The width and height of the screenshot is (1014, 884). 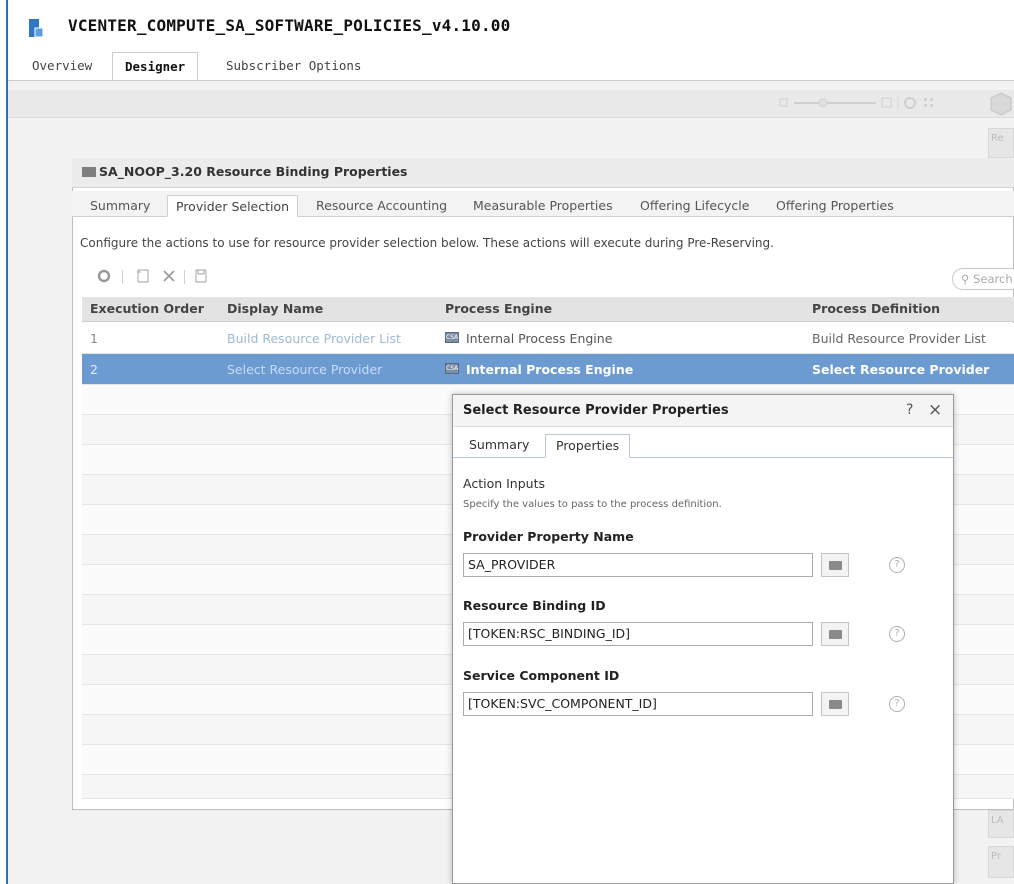 What do you see at coordinates (534, 605) in the screenshot?
I see `field-label-resource-binding-id: Resource Binding ID` at bounding box center [534, 605].